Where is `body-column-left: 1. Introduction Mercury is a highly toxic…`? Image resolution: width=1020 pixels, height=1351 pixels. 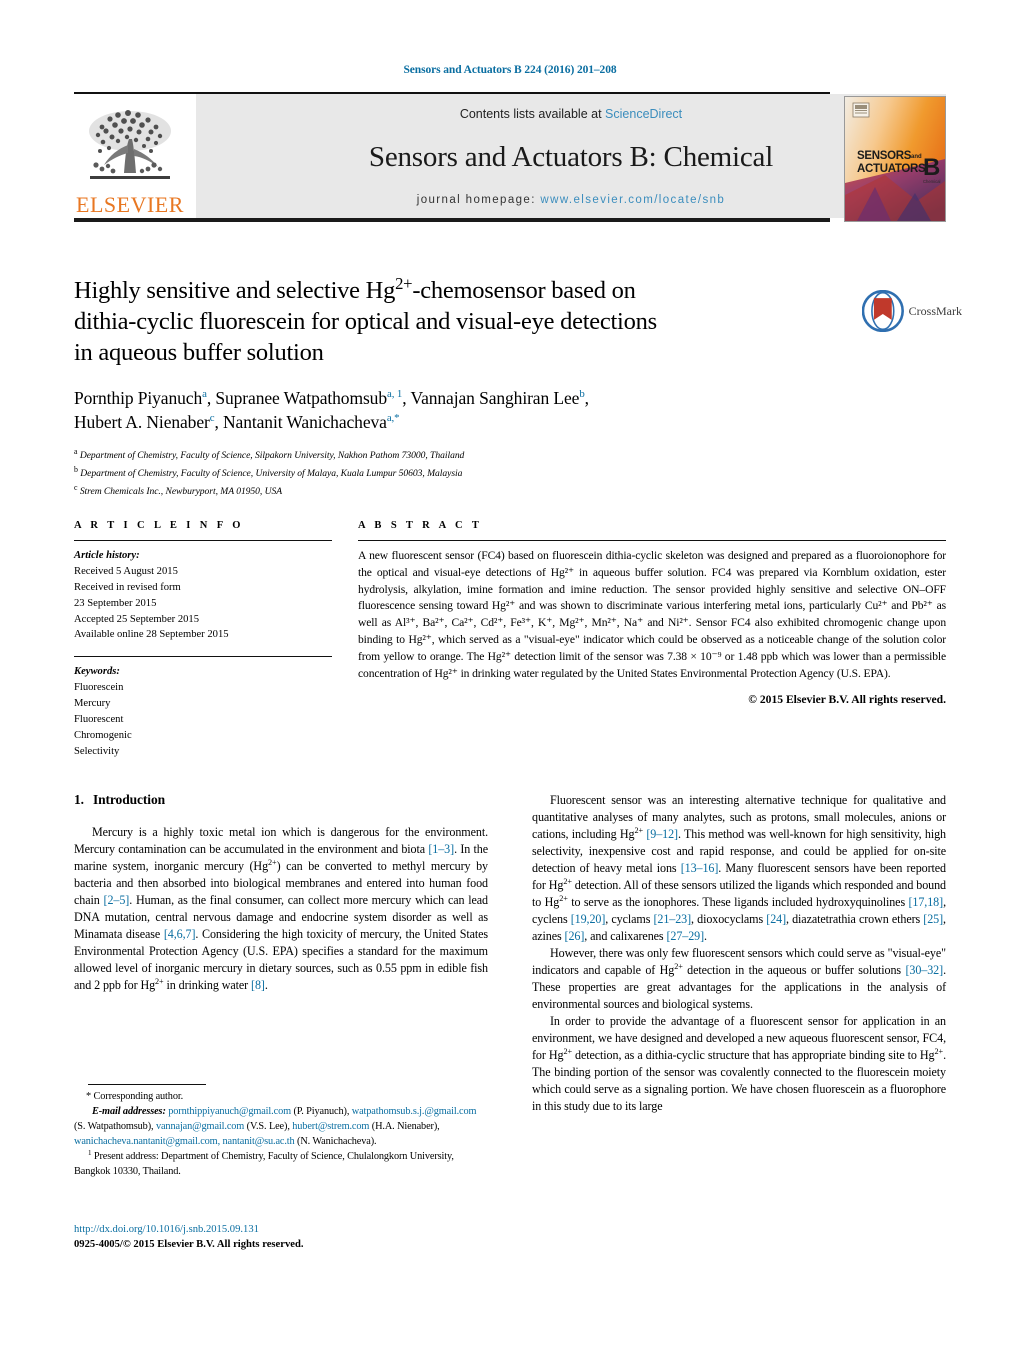
body-column-left: 1. Introduction Mercury is a highly toxic… is located at coordinates (281, 893).